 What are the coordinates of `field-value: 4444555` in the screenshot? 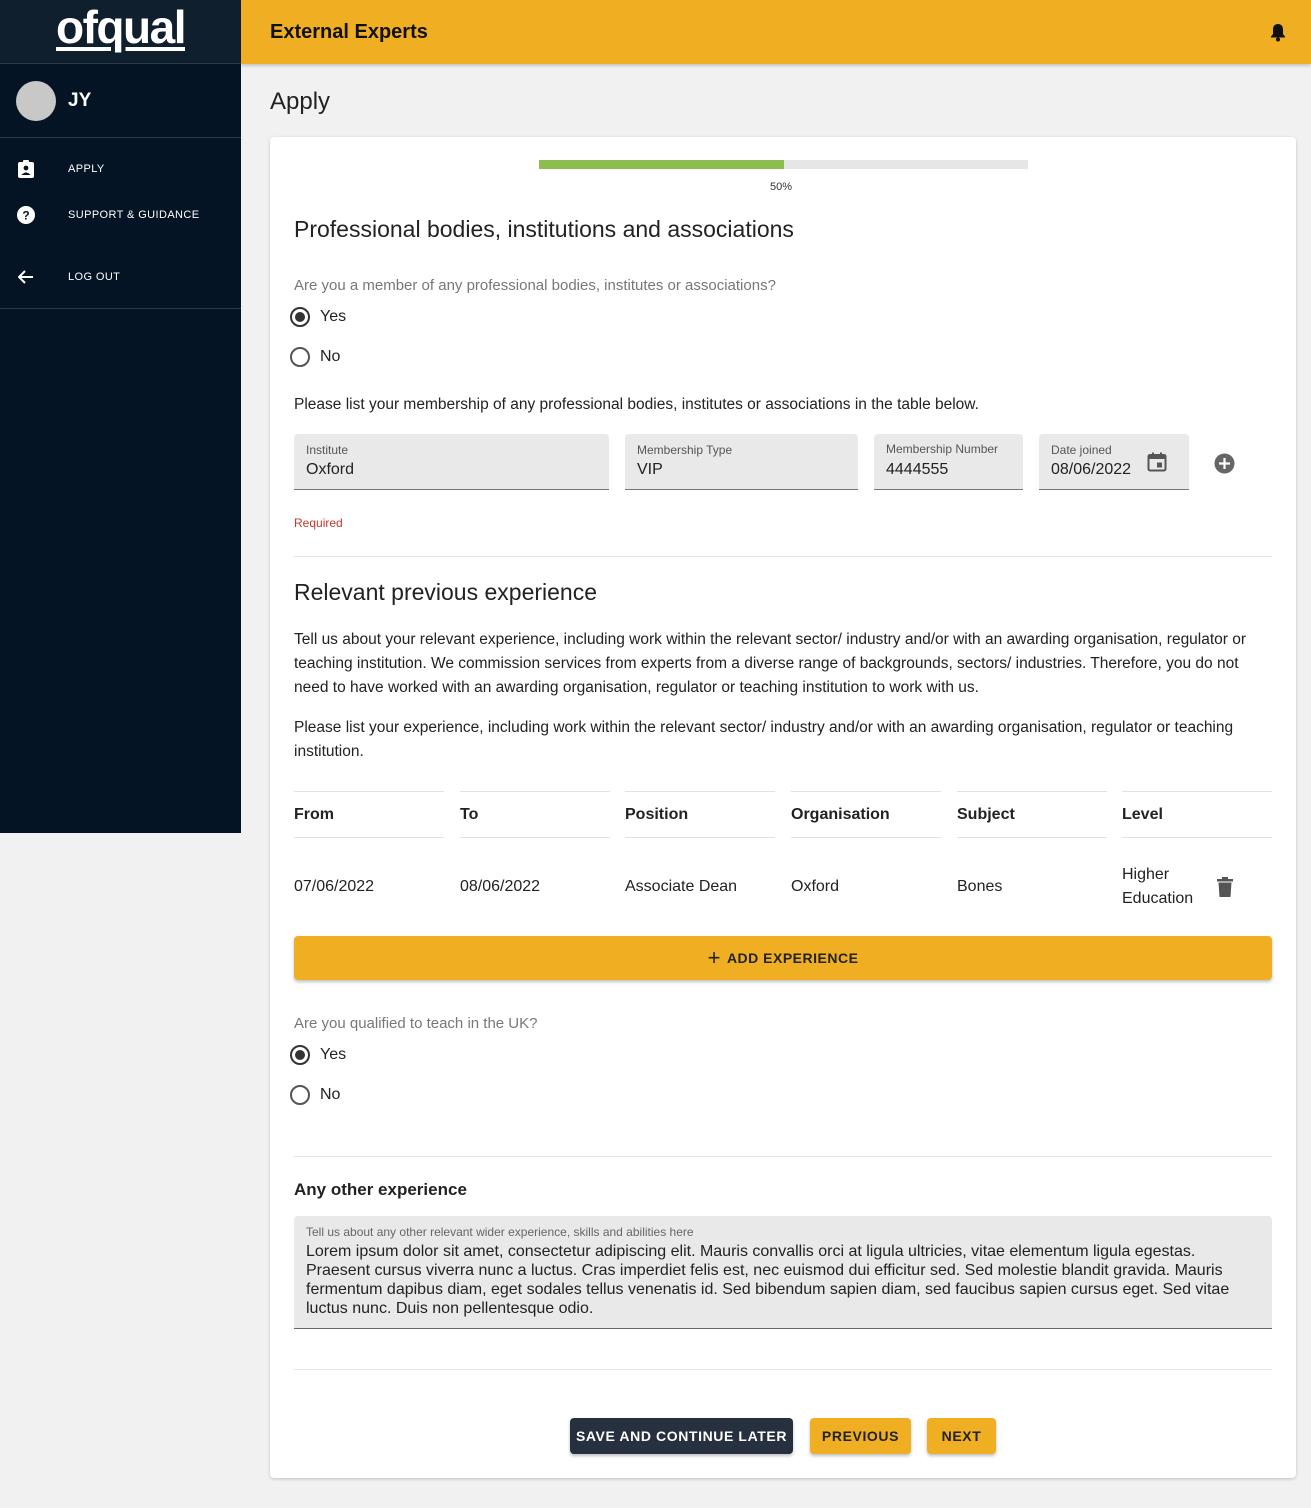 It's located at (917, 469).